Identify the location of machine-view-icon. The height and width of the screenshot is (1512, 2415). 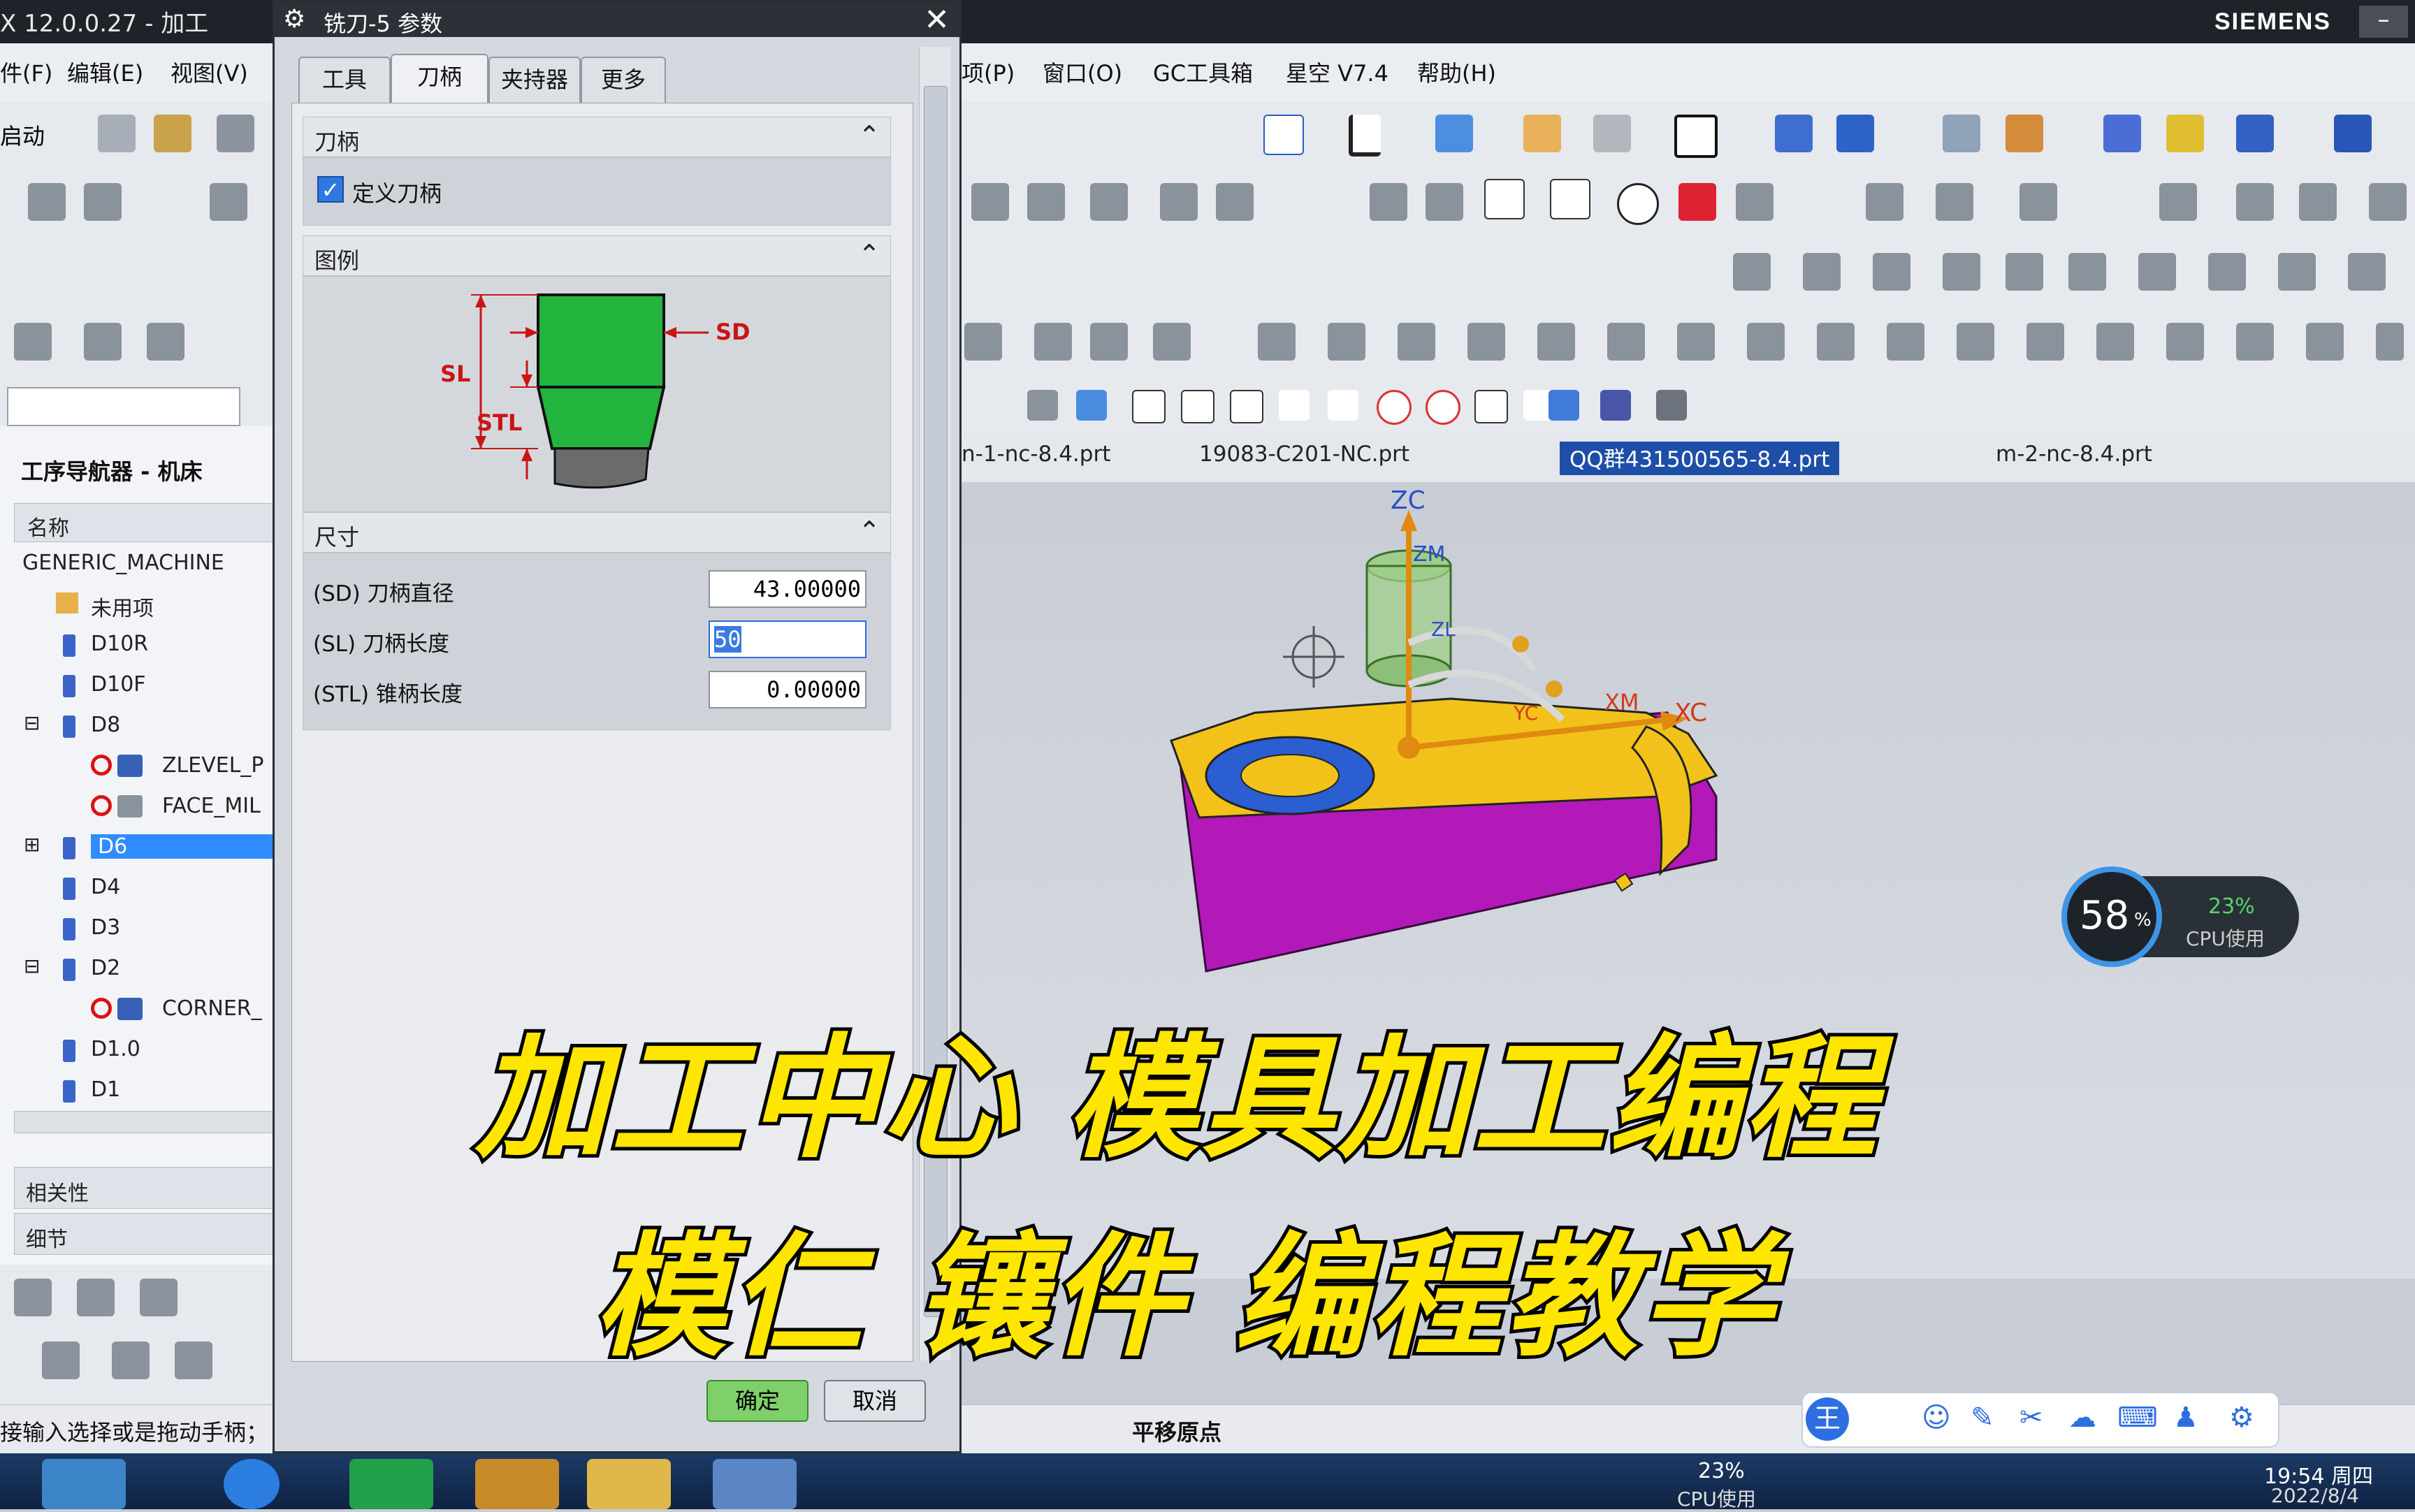
(33, 1297).